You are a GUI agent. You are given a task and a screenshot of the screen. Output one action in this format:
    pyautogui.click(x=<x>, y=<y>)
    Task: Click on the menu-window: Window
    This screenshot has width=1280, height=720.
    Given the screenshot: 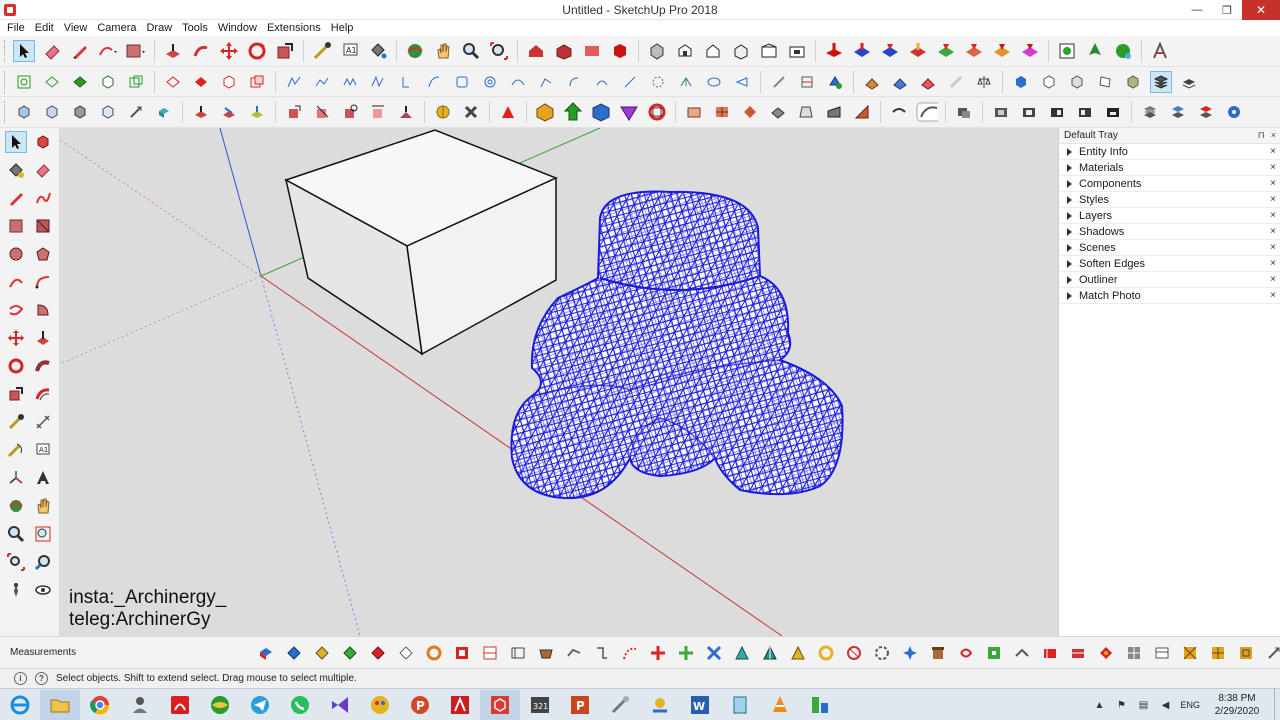 What is the action you would take?
    pyautogui.click(x=237, y=28)
    